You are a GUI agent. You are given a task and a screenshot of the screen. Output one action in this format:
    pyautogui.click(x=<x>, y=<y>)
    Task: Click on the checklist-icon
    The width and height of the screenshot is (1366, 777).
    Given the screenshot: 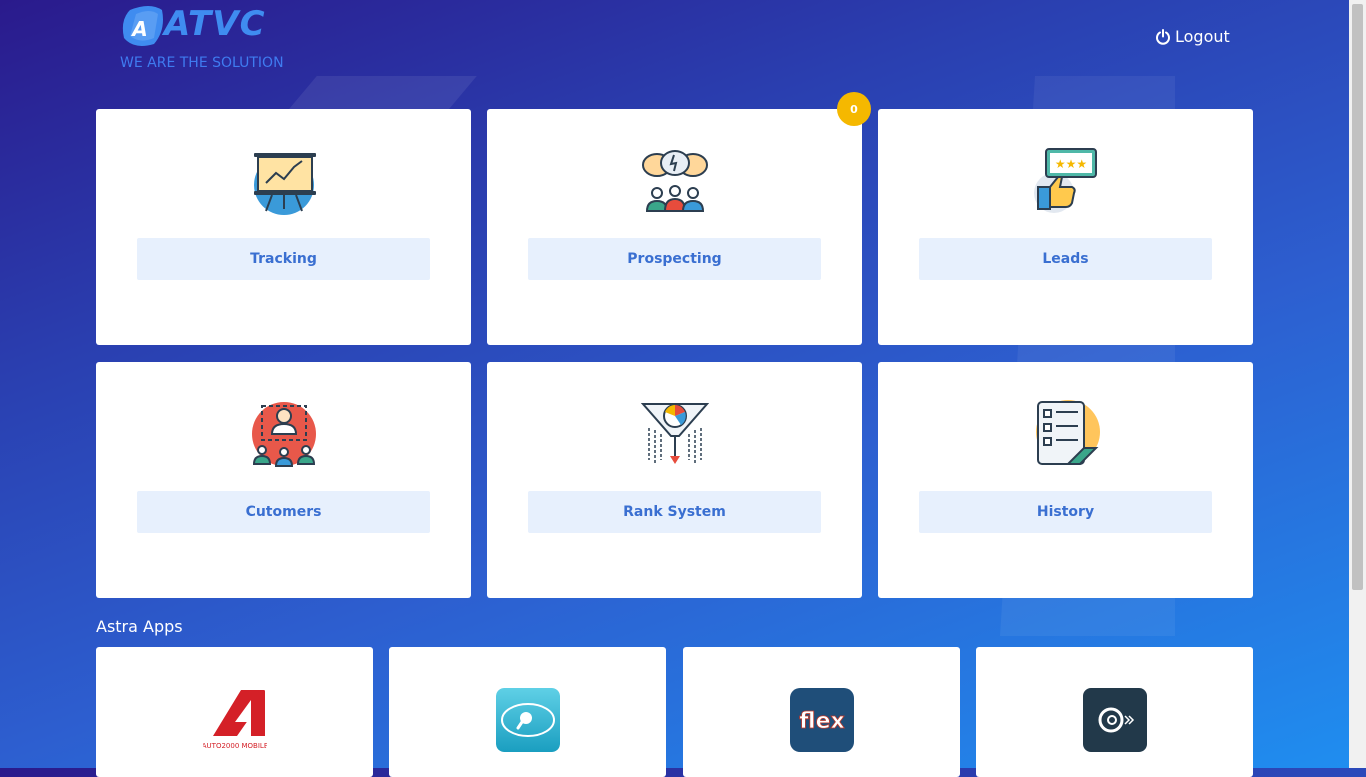 What is the action you would take?
    pyautogui.click(x=1068, y=432)
    